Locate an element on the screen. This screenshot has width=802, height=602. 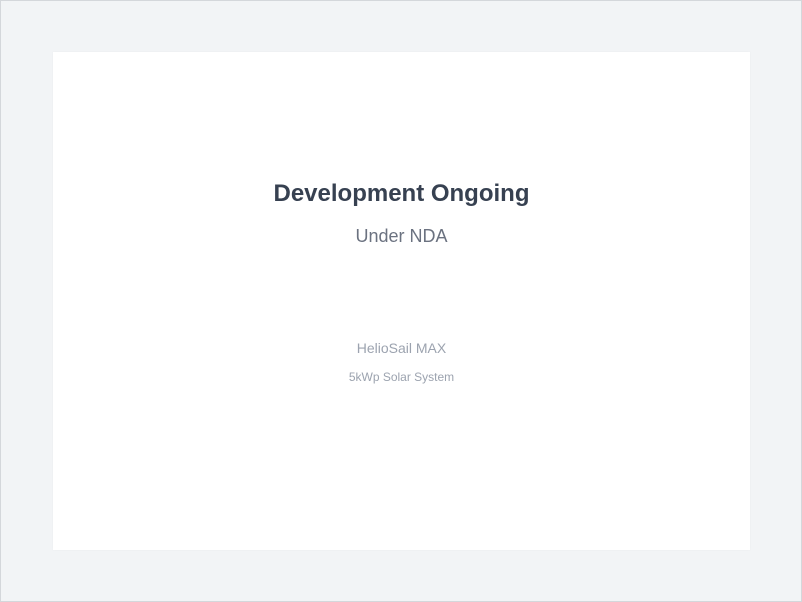
status-title: Development Ongoing is located at coordinates (401, 193).